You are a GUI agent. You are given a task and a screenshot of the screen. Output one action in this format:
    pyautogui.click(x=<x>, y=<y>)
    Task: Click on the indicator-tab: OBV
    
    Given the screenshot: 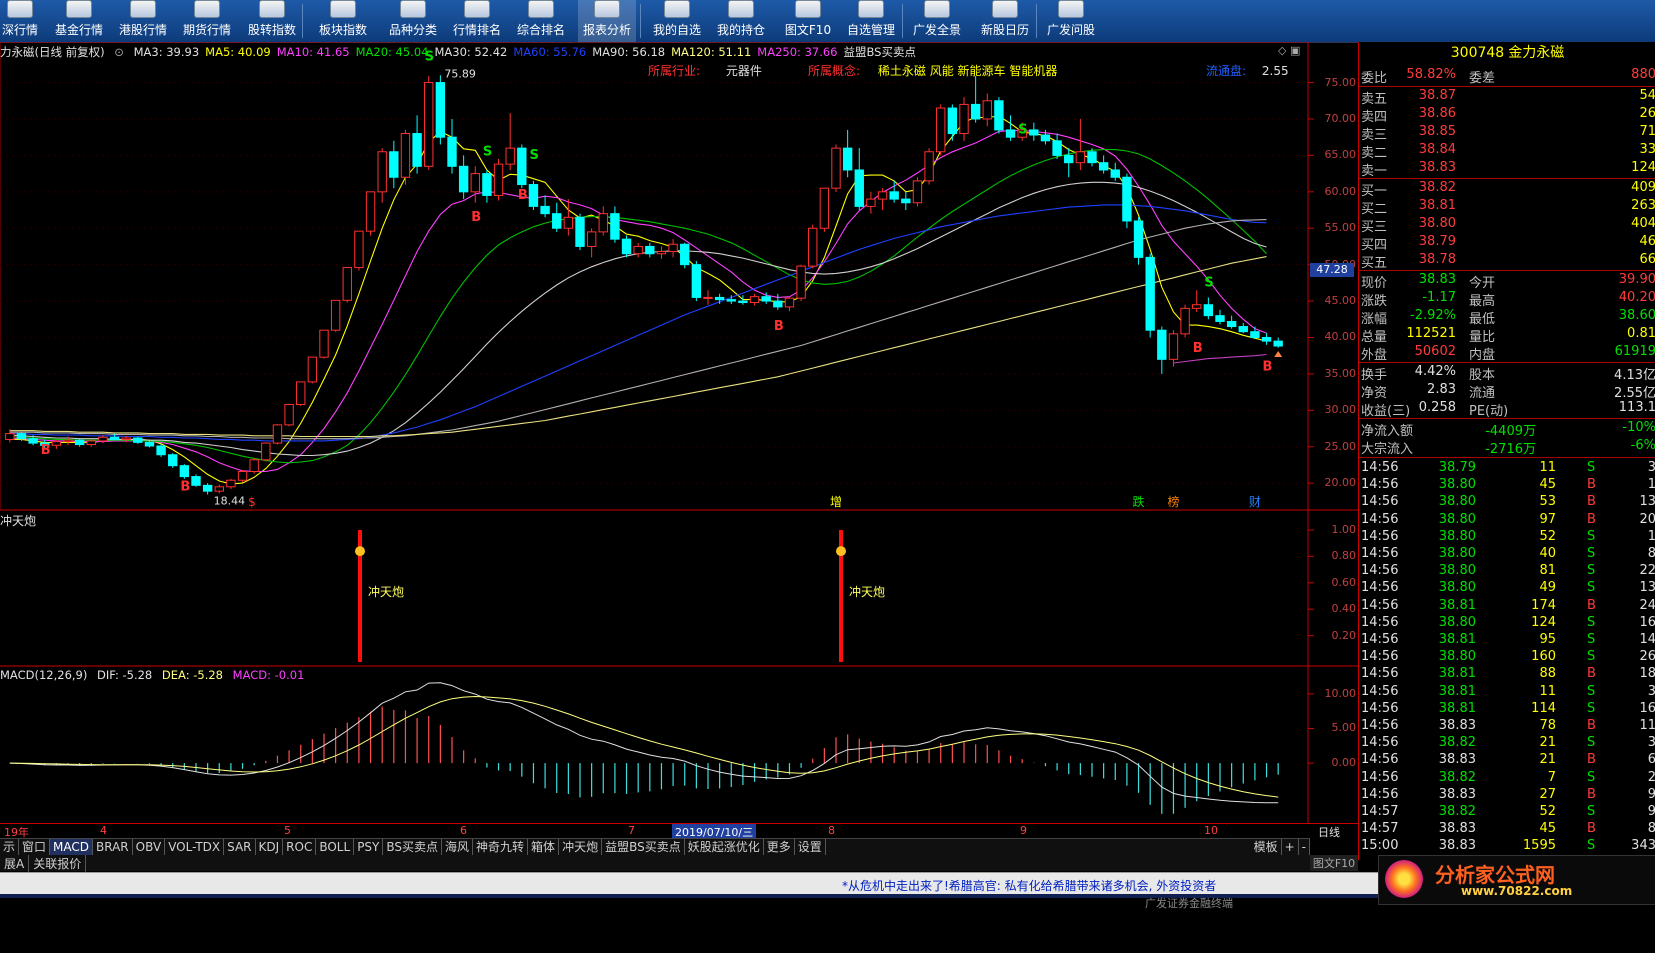 What is the action you would take?
    pyautogui.click(x=149, y=847)
    